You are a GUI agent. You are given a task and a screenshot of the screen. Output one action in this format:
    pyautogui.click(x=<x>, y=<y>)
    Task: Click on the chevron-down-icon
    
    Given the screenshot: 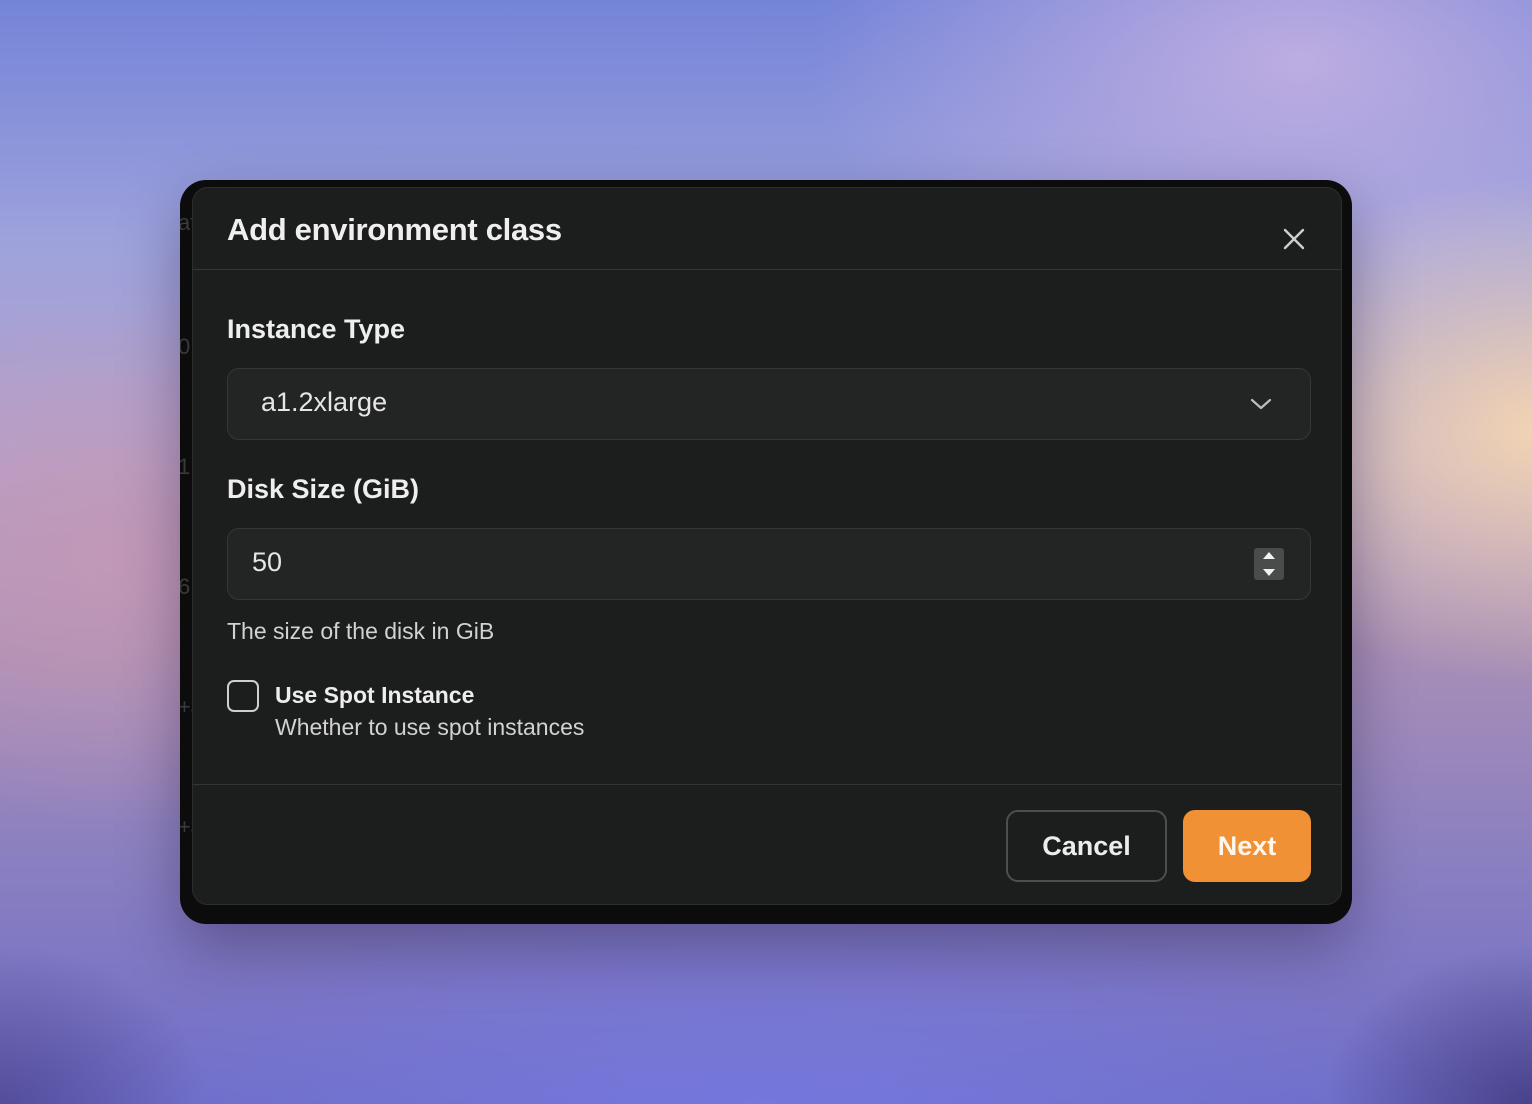 What is the action you would take?
    pyautogui.click(x=1261, y=404)
    